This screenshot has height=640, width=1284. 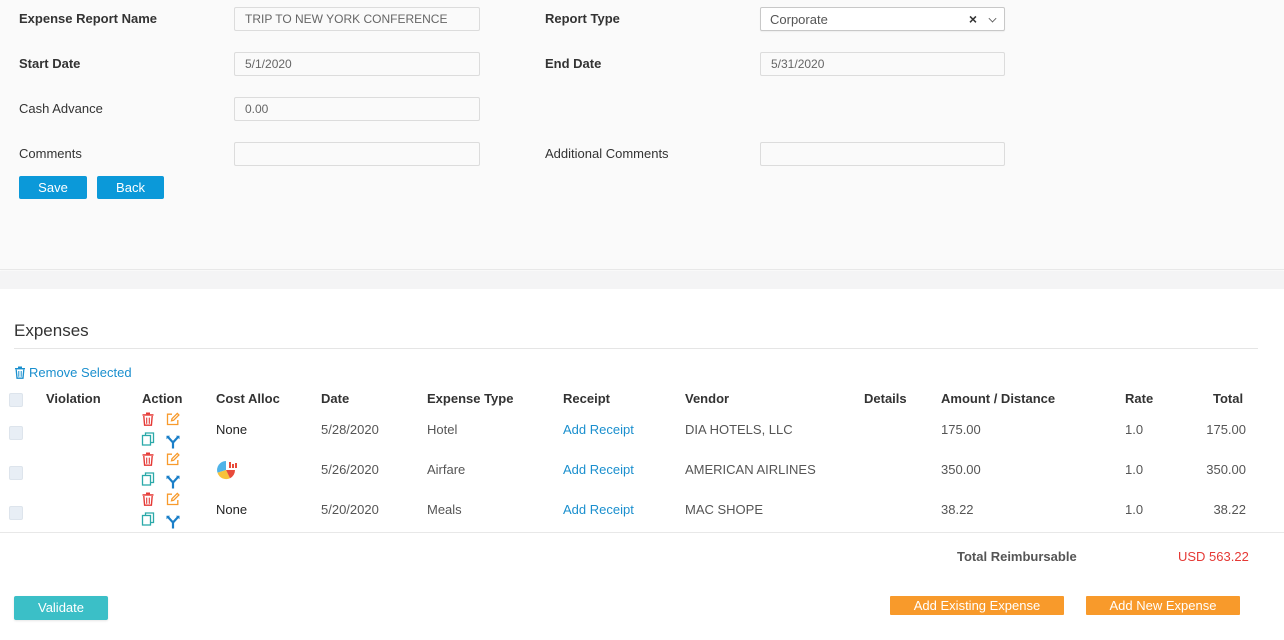 I want to click on end-date-label: End Date, so click(x=573, y=63).